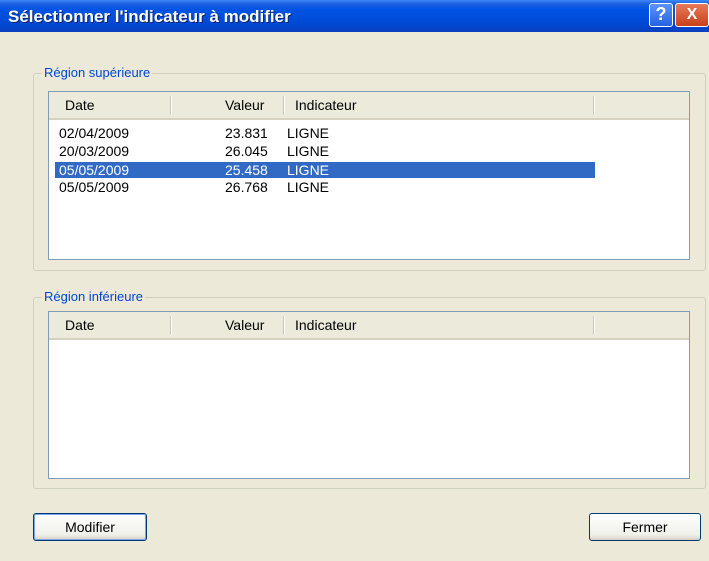 This screenshot has width=709, height=561. Describe the element at coordinates (246, 170) in the screenshot. I see `cell-value: 25.458` at that location.